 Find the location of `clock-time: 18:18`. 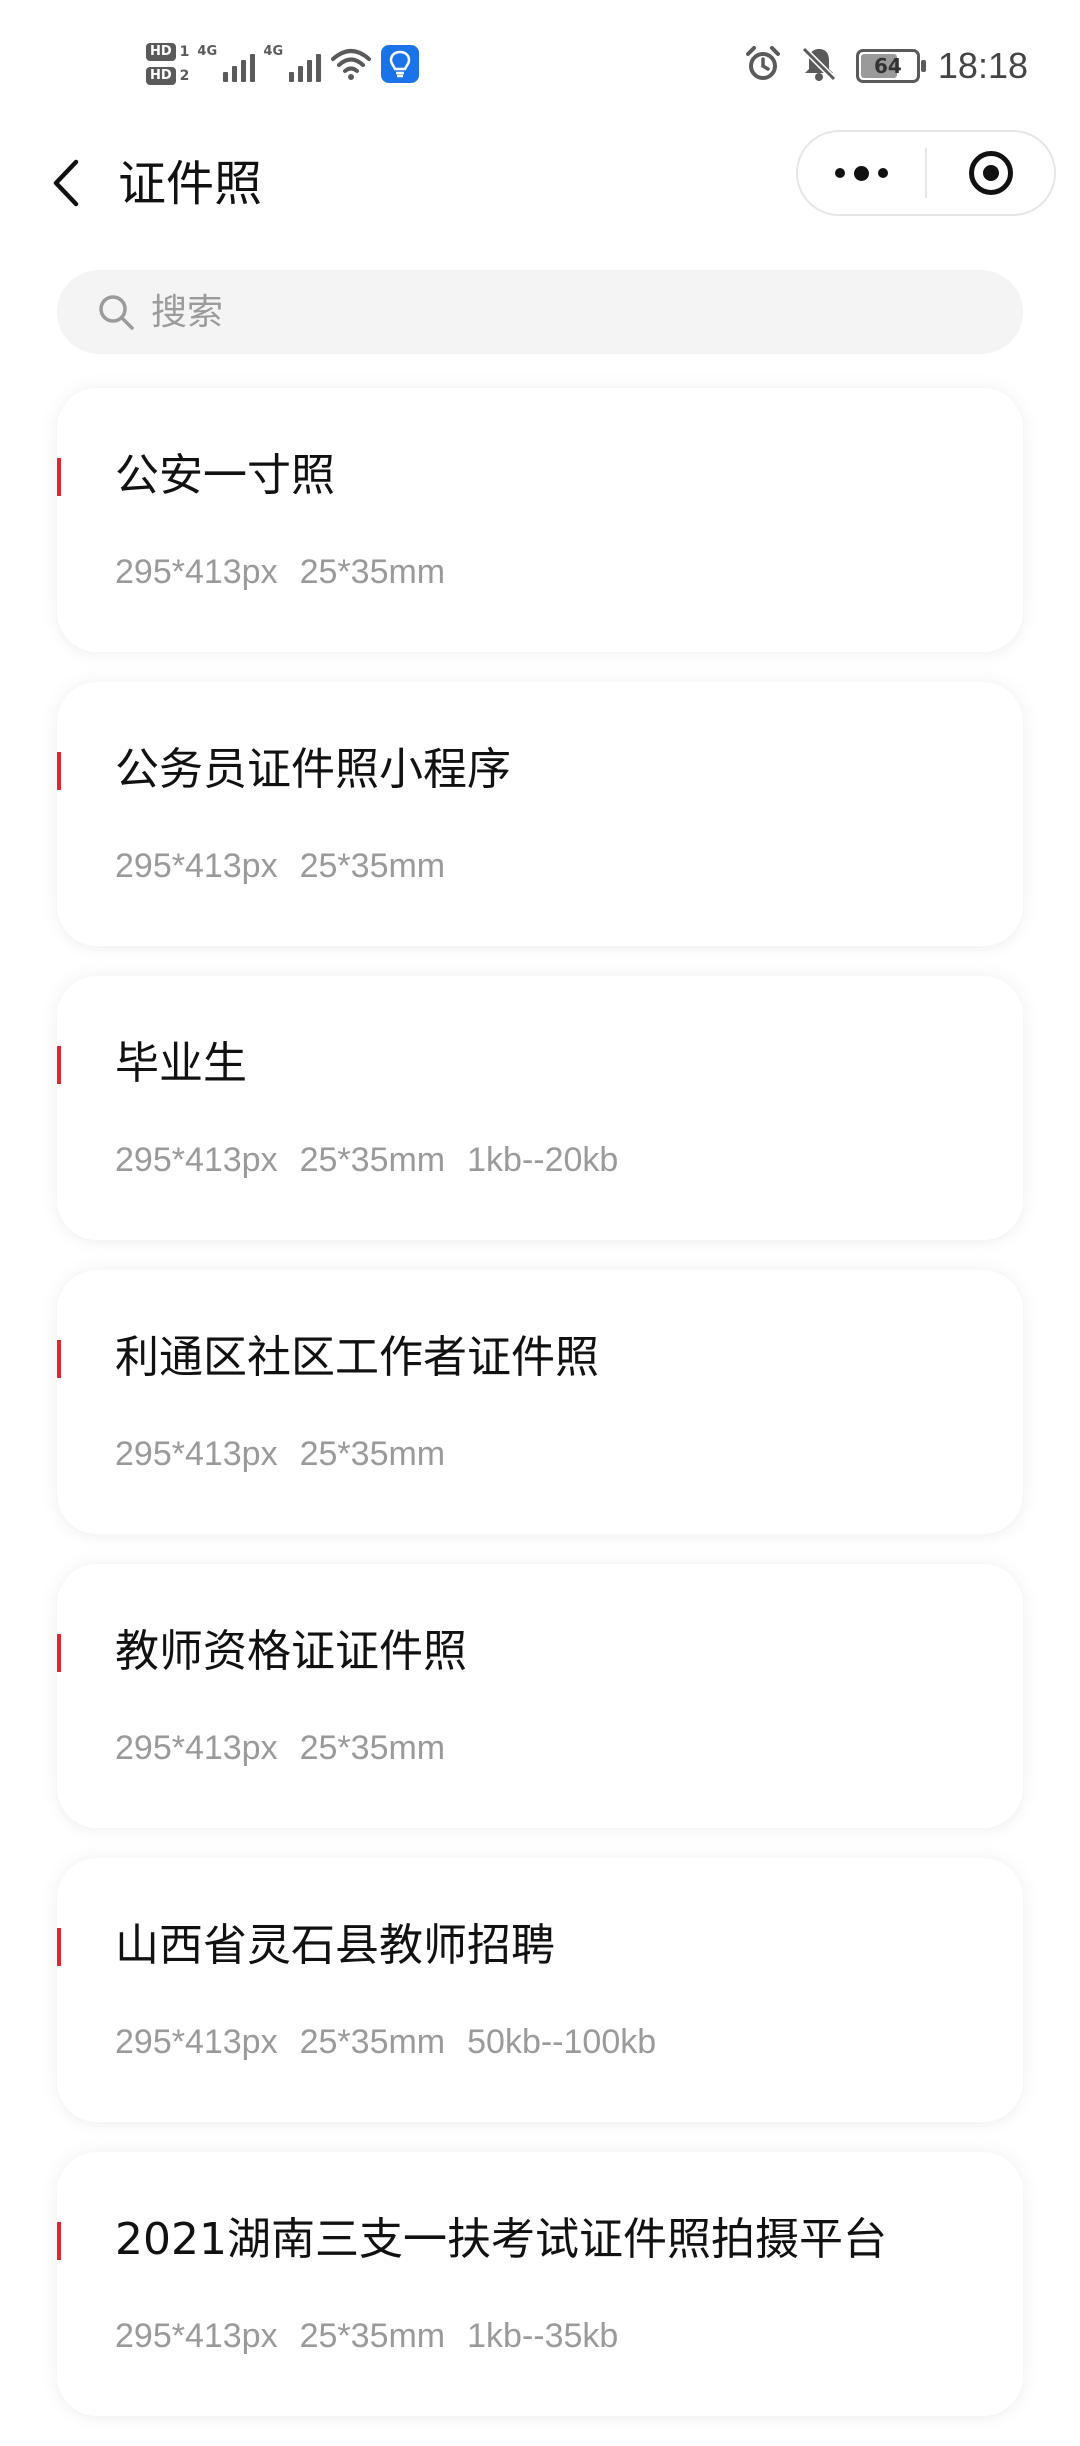

clock-time: 18:18 is located at coordinates (982, 65).